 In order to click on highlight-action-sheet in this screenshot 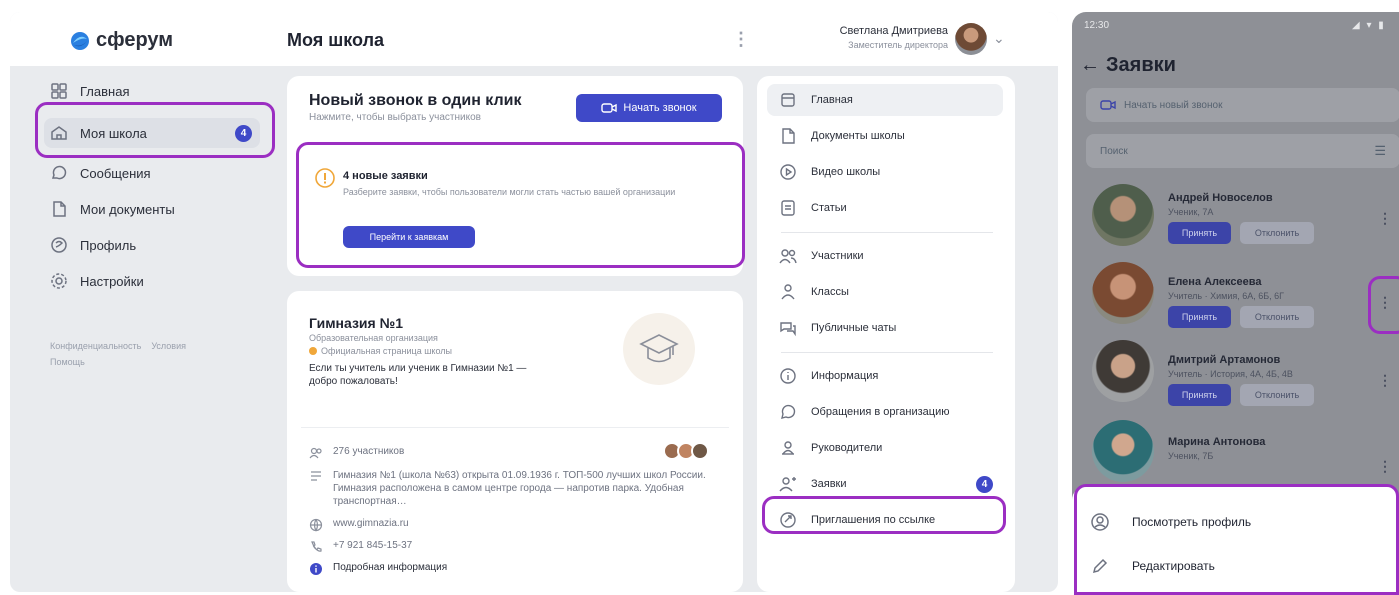, I will do `click(1236, 539)`.